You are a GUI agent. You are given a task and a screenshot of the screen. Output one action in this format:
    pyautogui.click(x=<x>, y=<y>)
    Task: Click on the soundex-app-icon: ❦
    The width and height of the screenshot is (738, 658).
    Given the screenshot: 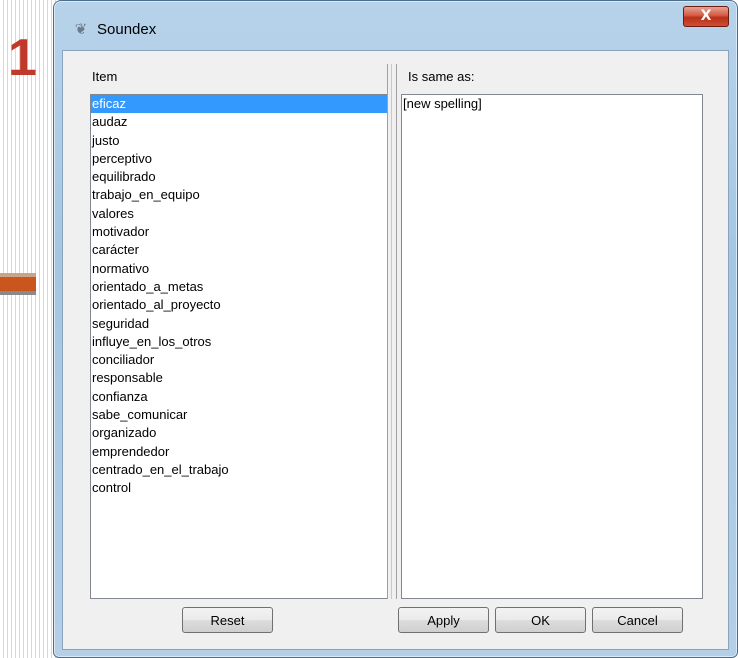 What is the action you would take?
    pyautogui.click(x=81, y=29)
    